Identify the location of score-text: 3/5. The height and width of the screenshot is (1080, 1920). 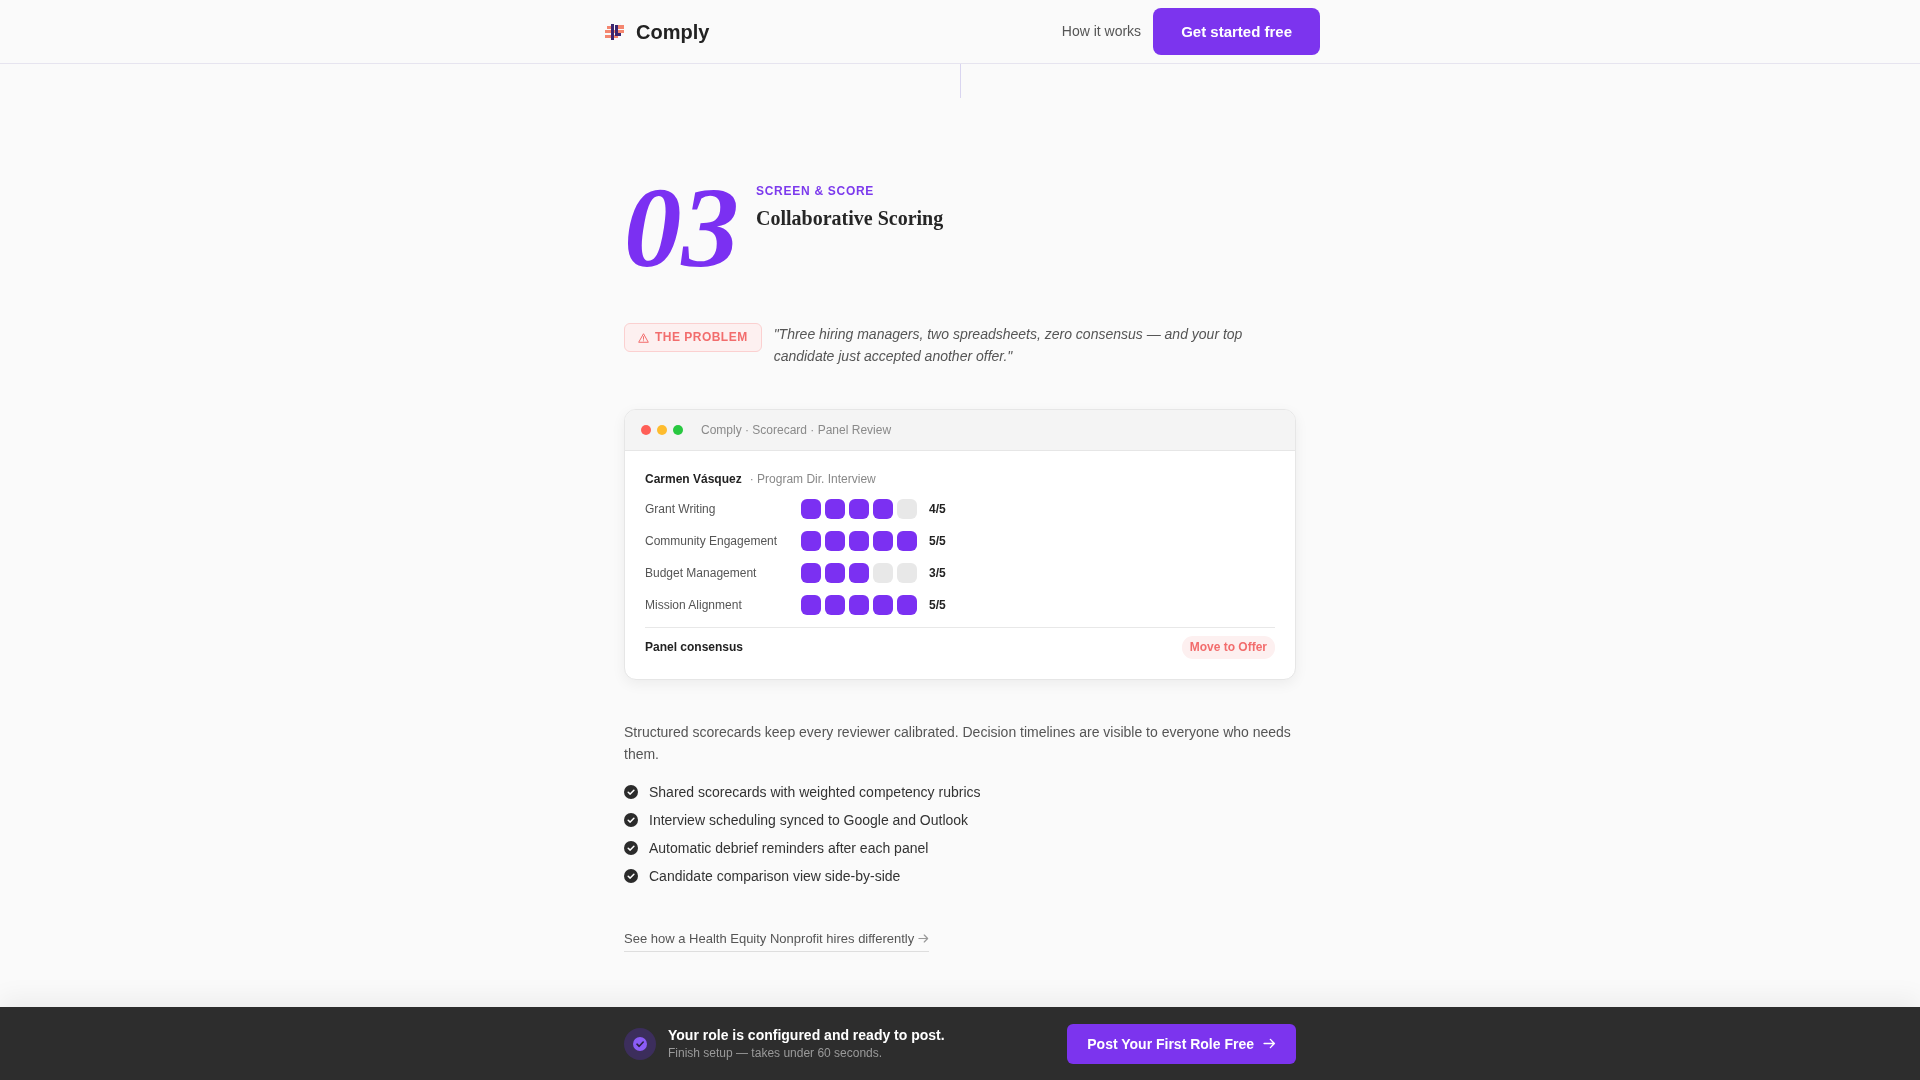
(937, 573).